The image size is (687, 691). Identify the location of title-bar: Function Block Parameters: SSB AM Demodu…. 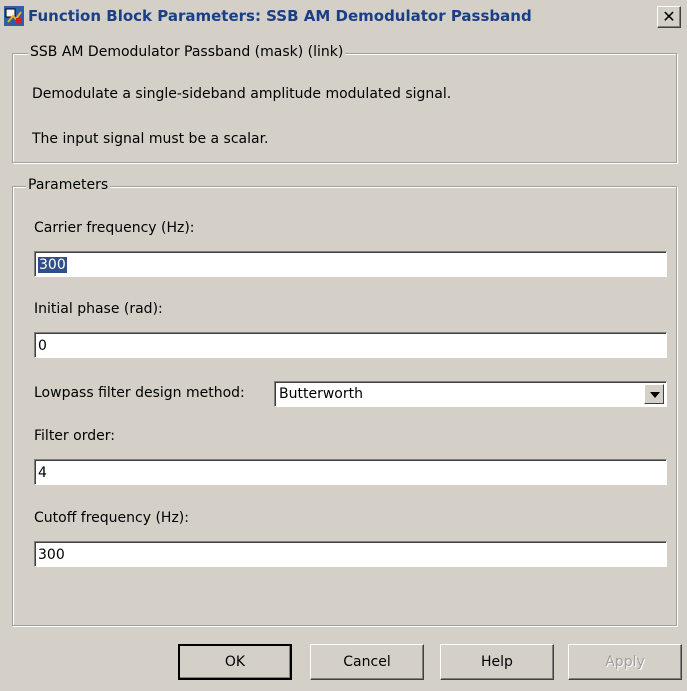
(343, 16).